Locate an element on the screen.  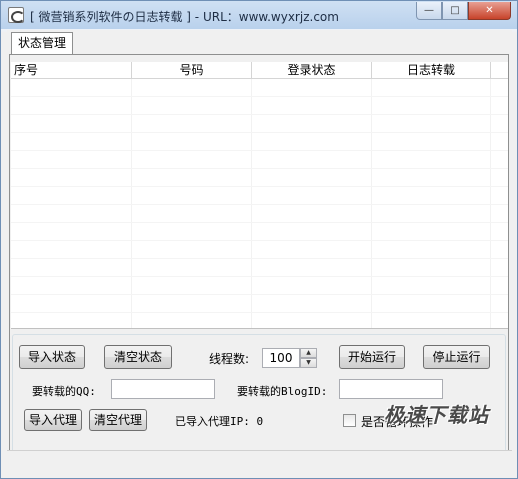
watermark-logo: 极速下载站 is located at coordinates (436, 415).